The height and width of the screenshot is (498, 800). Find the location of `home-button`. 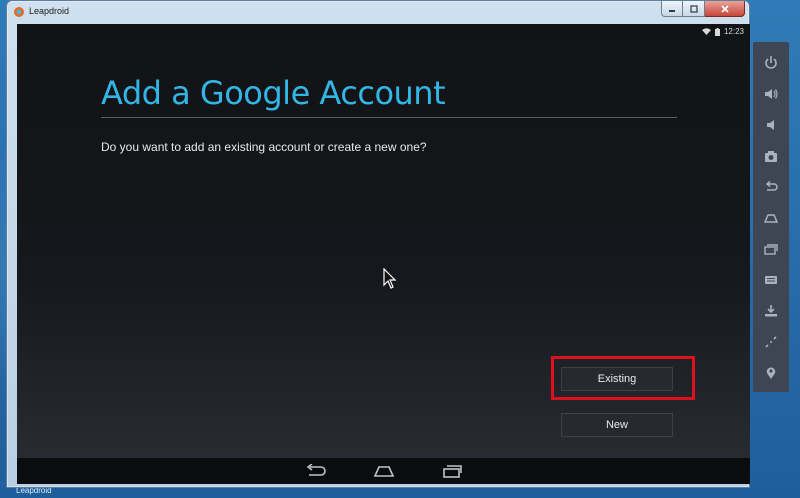

home-button is located at coordinates (771, 217).